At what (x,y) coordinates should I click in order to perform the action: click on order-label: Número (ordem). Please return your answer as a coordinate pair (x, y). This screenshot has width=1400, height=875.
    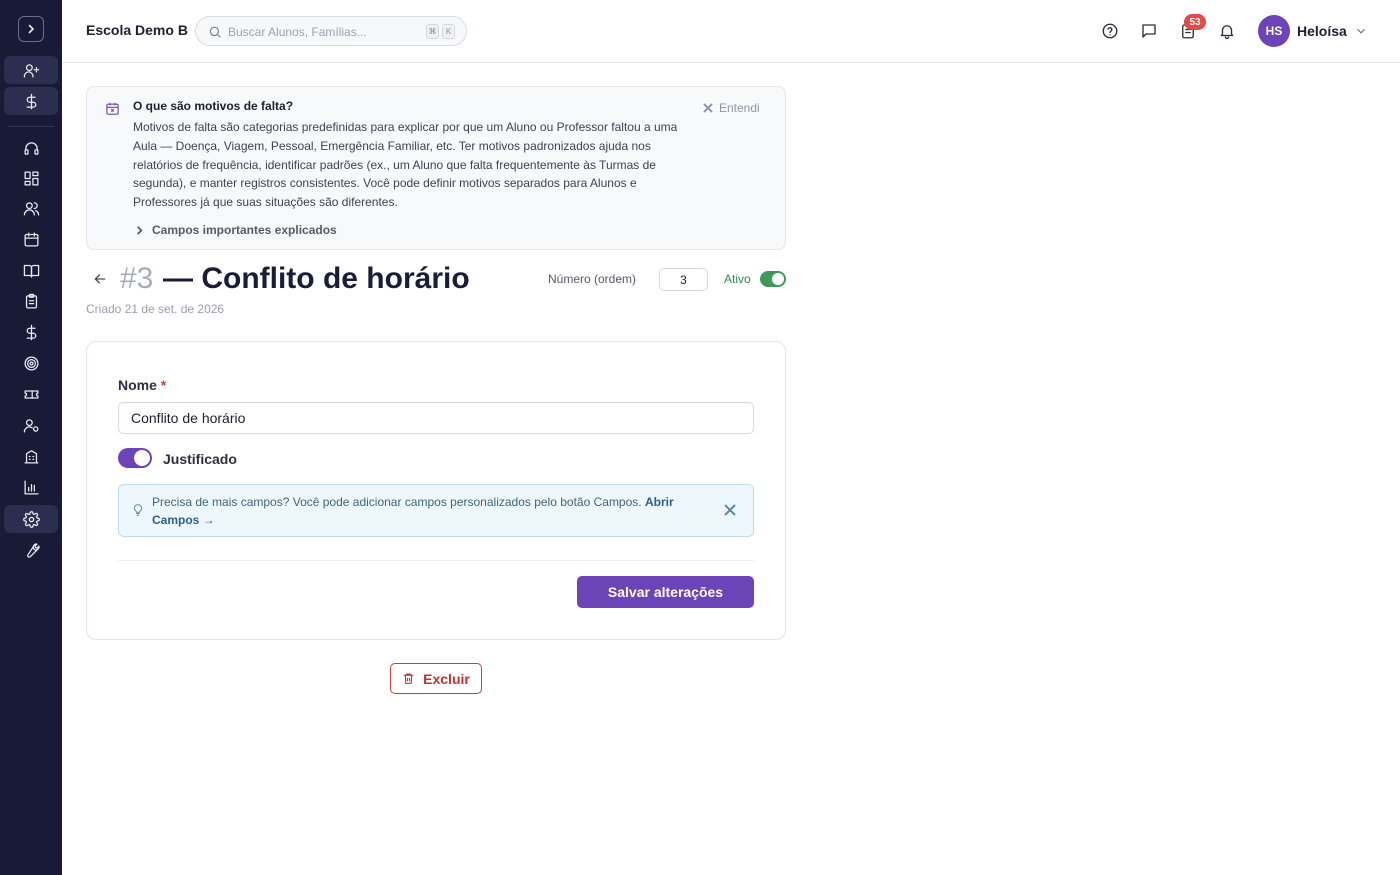
    Looking at the image, I should click on (592, 279).